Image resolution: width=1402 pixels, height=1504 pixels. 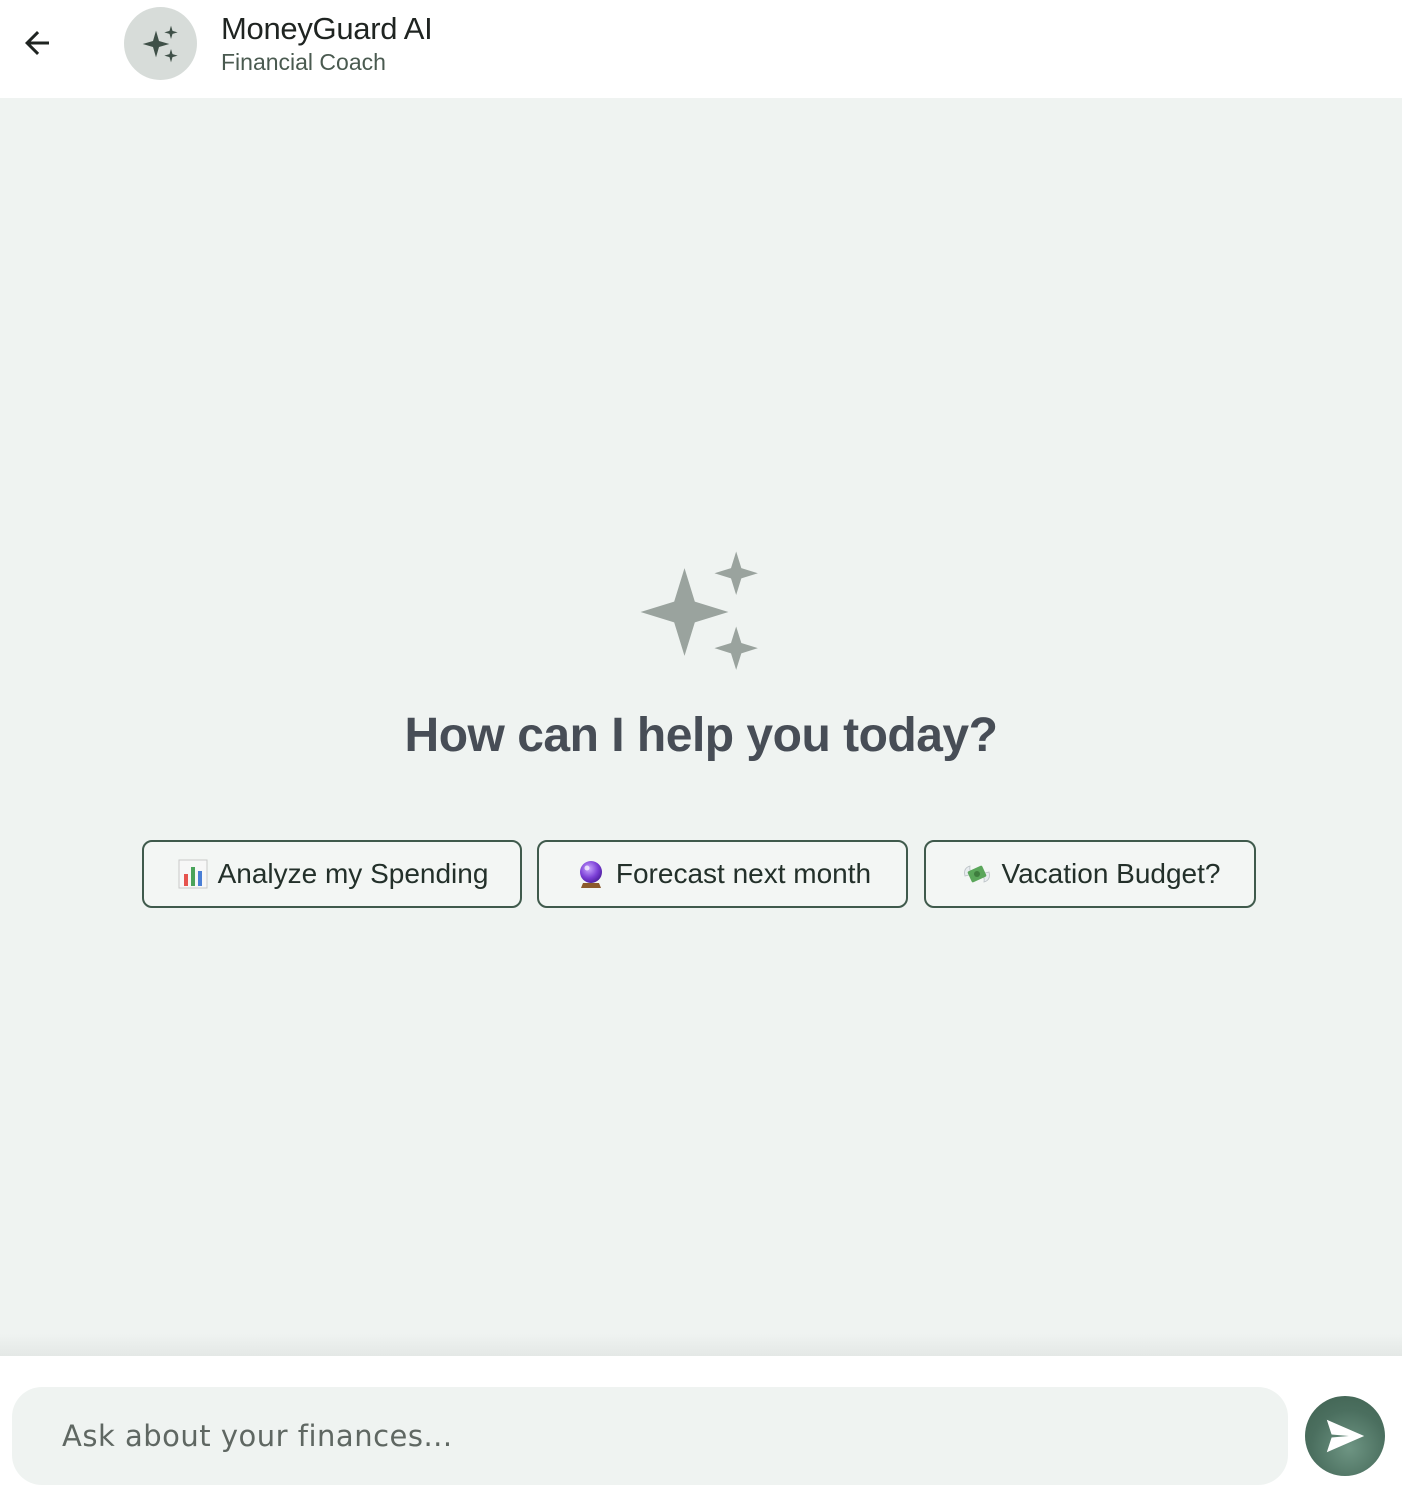 I want to click on composer-bar, so click(x=701, y=1430).